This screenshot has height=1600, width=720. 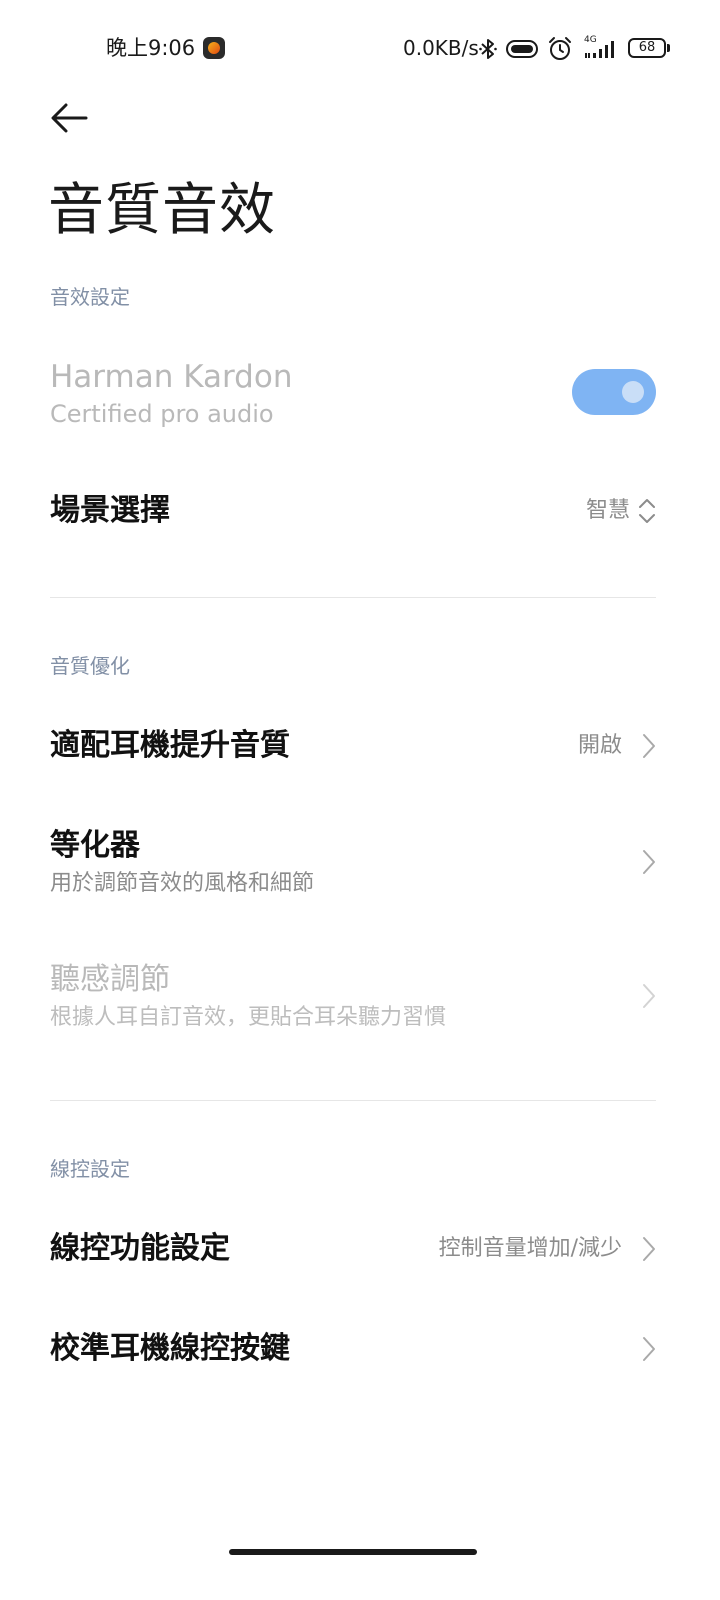 What do you see at coordinates (360, 746) in the screenshot?
I see `adapt-headphone-row: 適配耳機提升音質 開啟` at bounding box center [360, 746].